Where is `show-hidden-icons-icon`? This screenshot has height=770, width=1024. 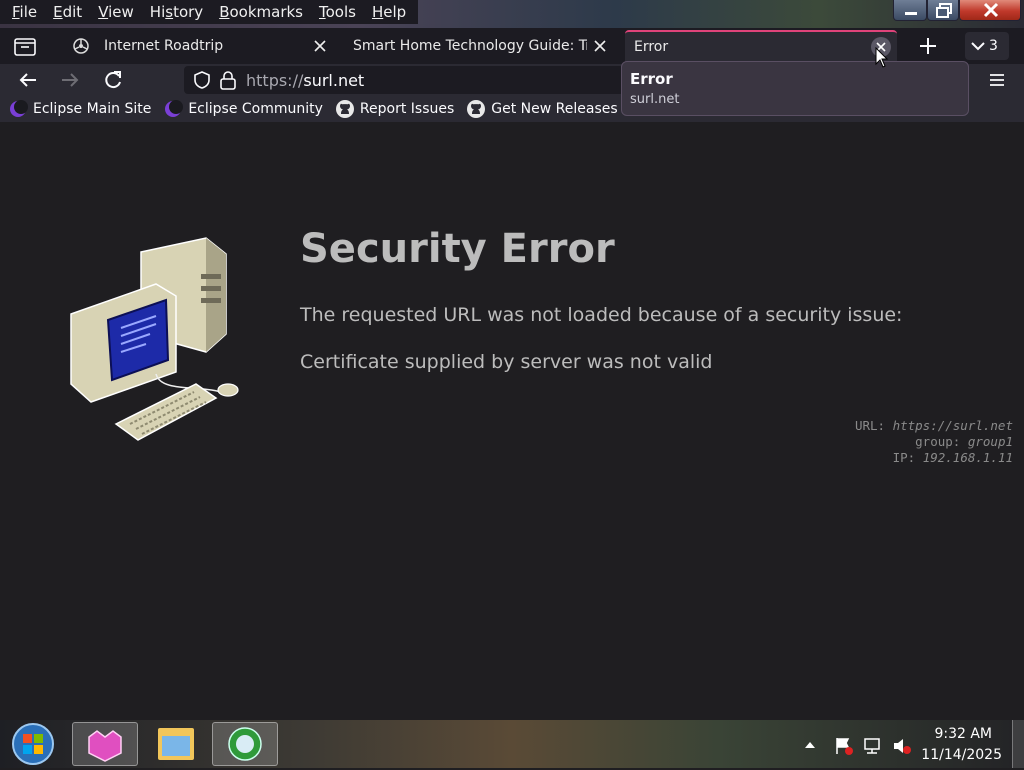
show-hidden-icons-icon is located at coordinates (810, 745).